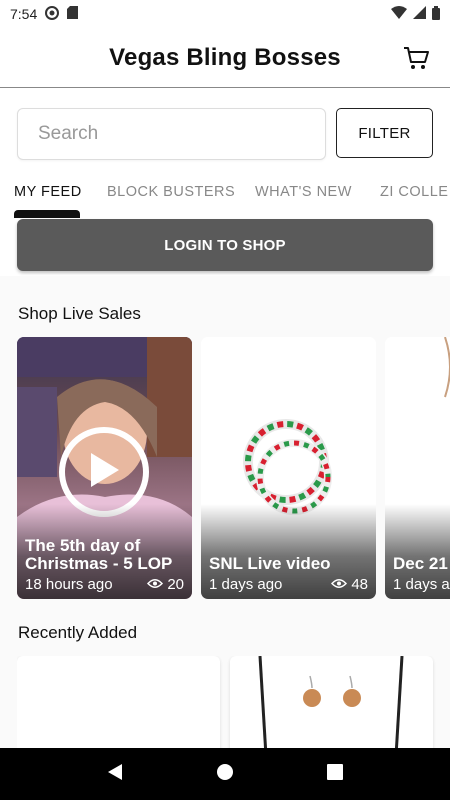  I want to click on back-icon, so click(115, 774).